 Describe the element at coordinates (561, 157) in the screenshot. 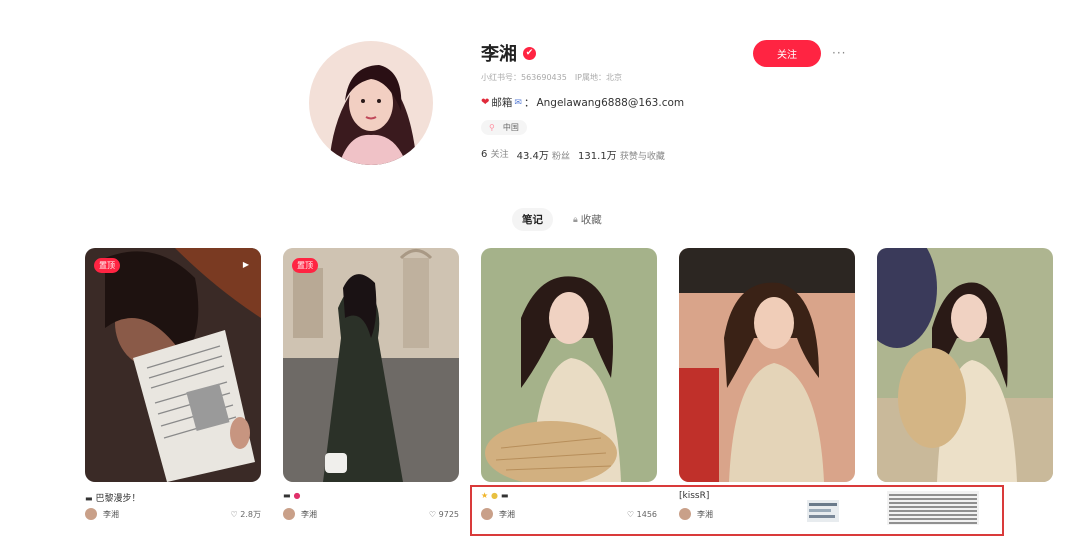

I see `followers-label: 粉丝` at that location.